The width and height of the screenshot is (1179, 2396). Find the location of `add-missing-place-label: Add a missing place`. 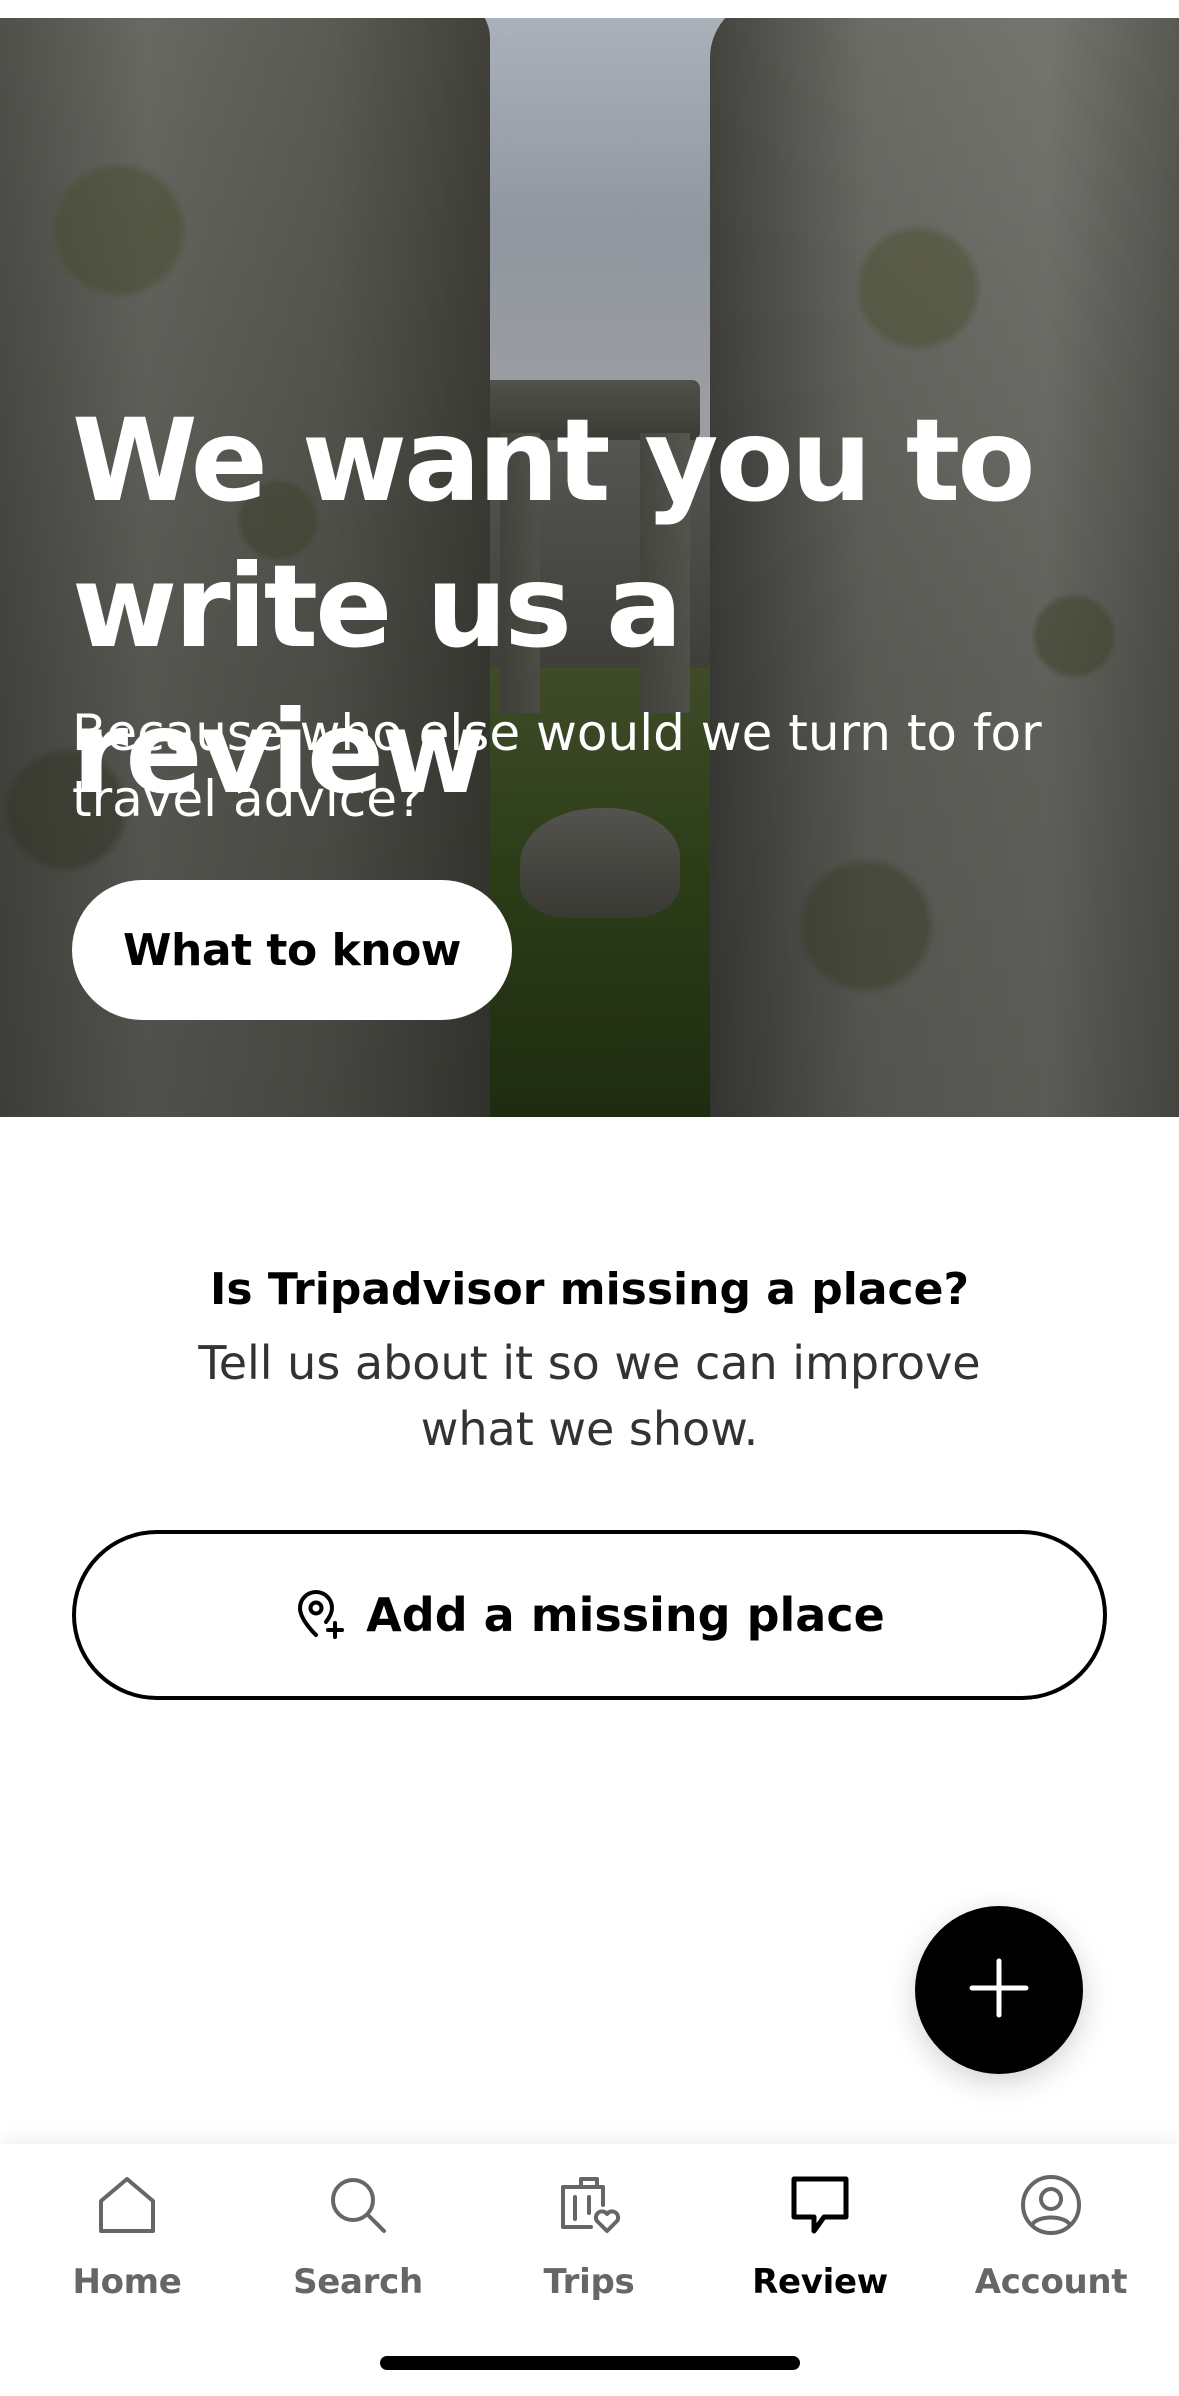

add-missing-place-label: Add a missing place is located at coordinates (625, 1615).